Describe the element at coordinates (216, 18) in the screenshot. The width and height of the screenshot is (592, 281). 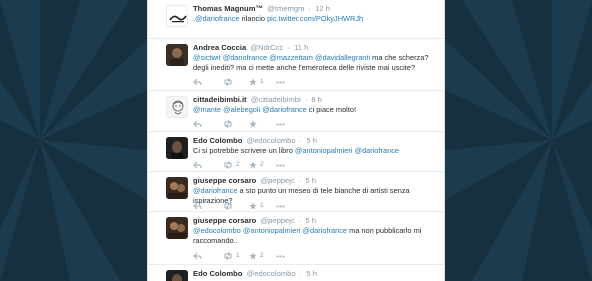
I see `mention-link: .@dariofrance` at that location.